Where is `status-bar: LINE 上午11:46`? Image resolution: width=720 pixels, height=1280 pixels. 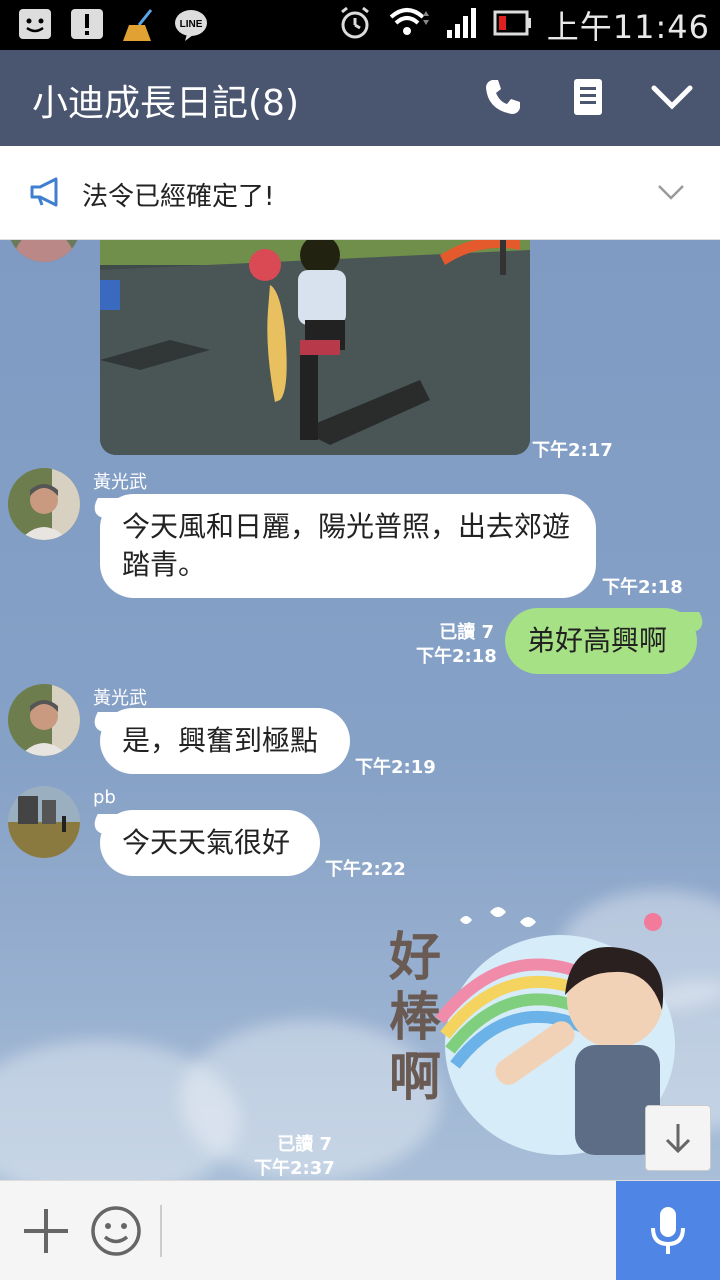
status-bar: LINE 上午11:46 is located at coordinates (360, 25).